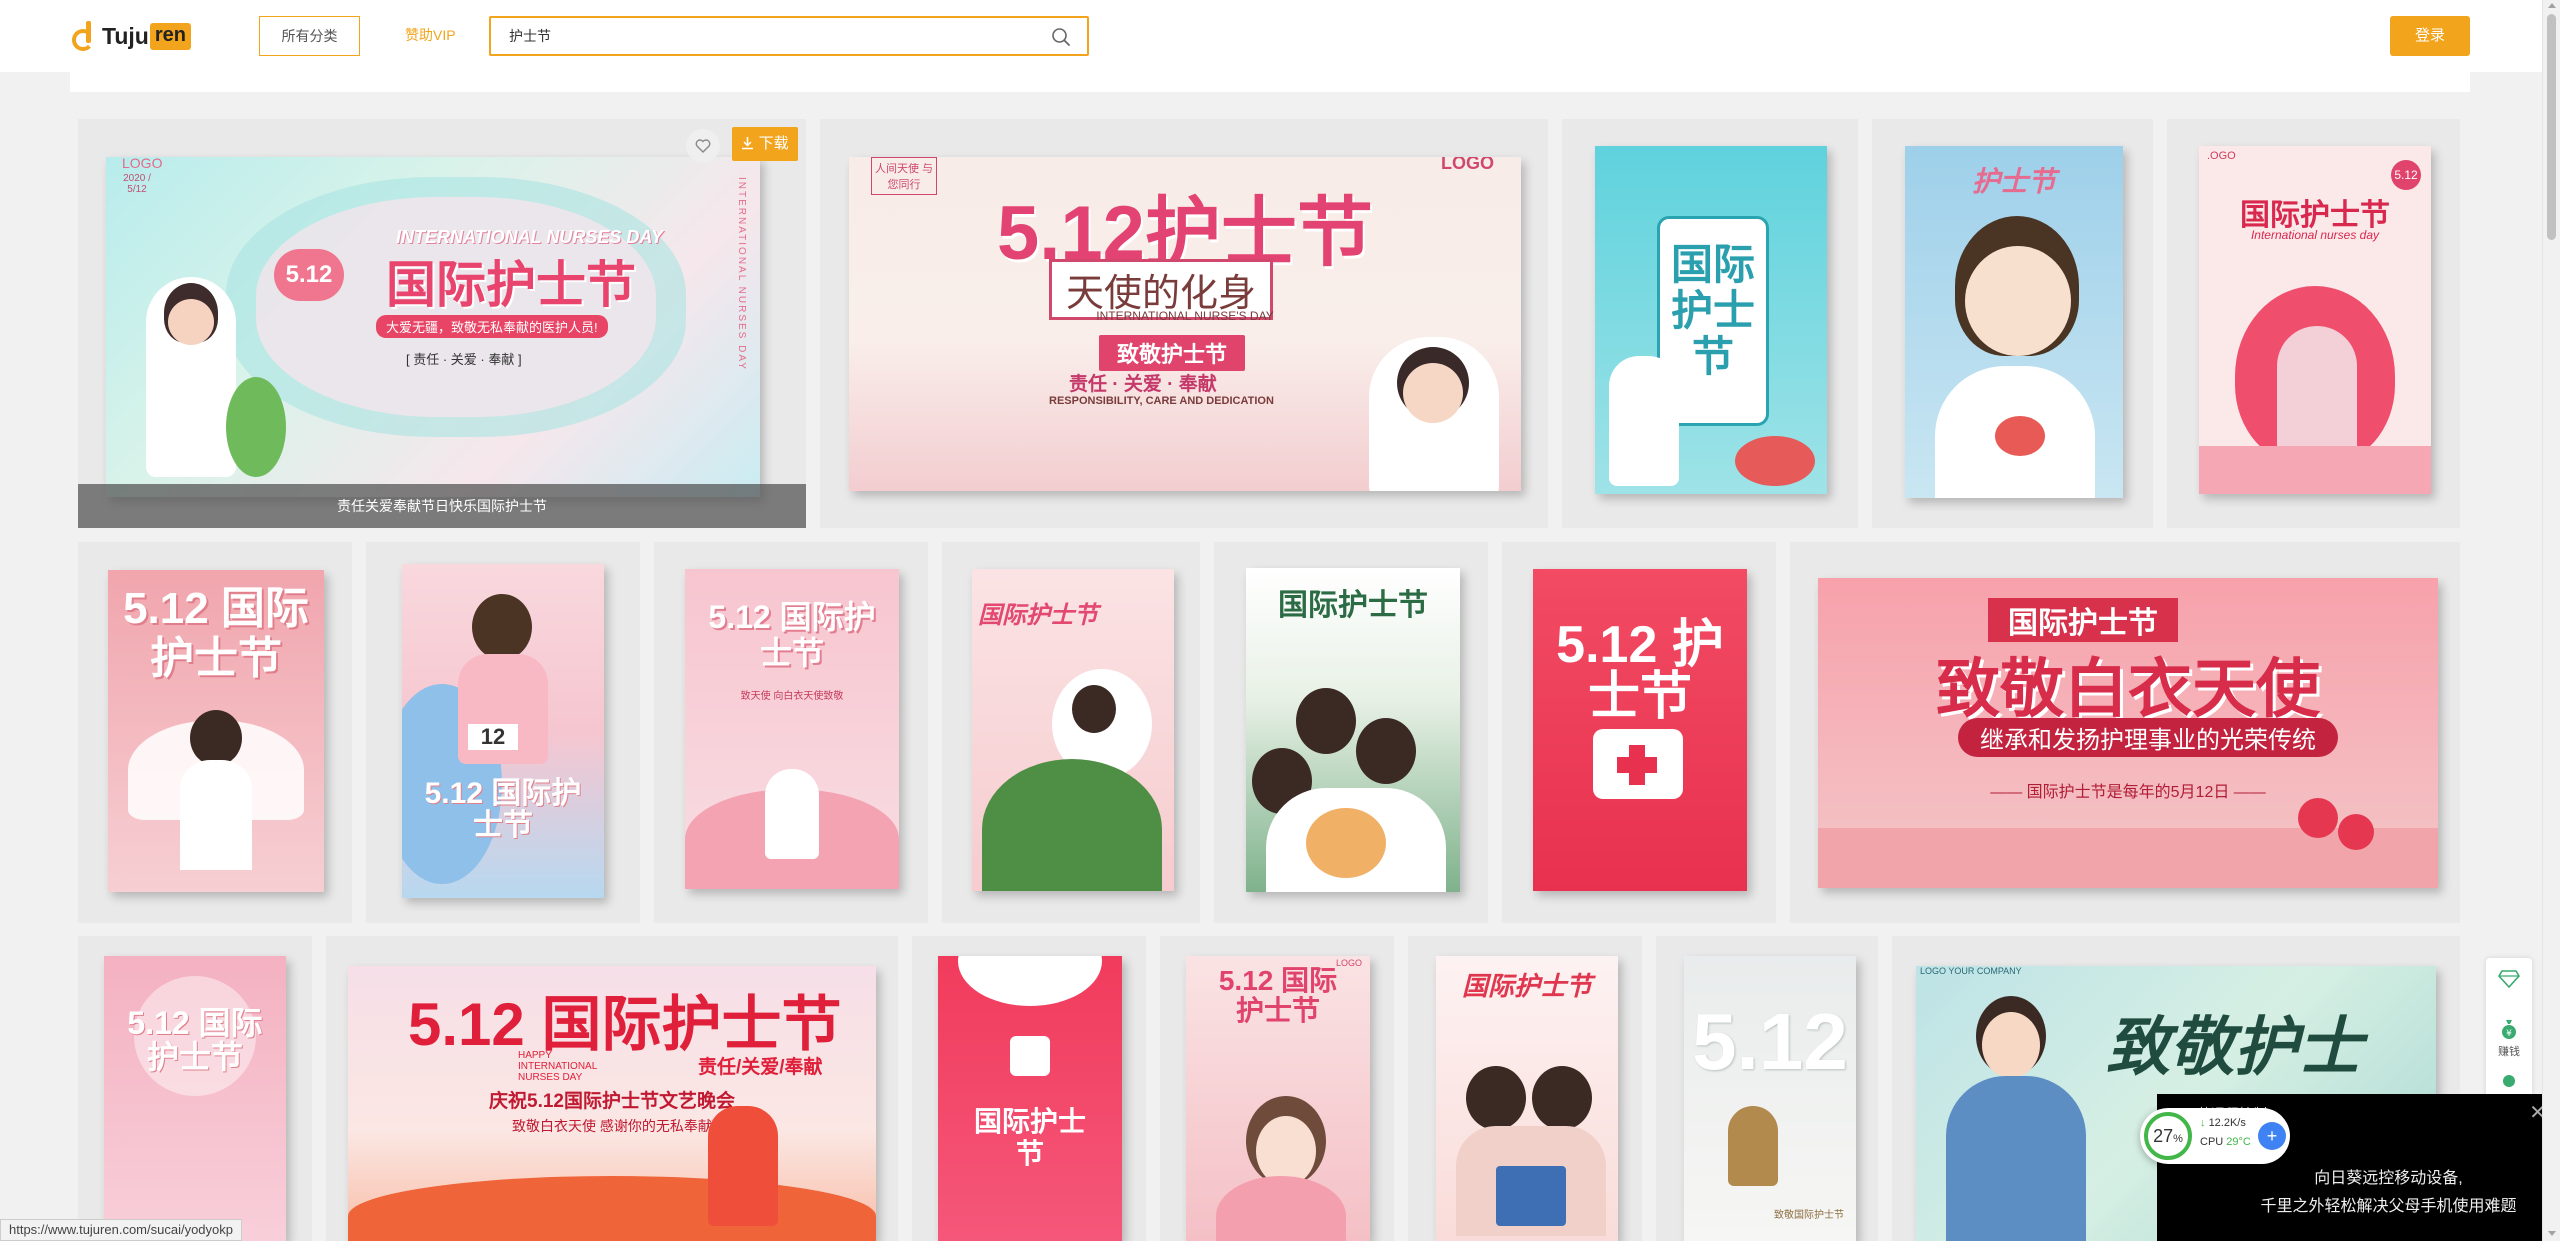 The width and height of the screenshot is (2560, 1241). I want to click on money-bag-icon: ¥, so click(2509, 1029).